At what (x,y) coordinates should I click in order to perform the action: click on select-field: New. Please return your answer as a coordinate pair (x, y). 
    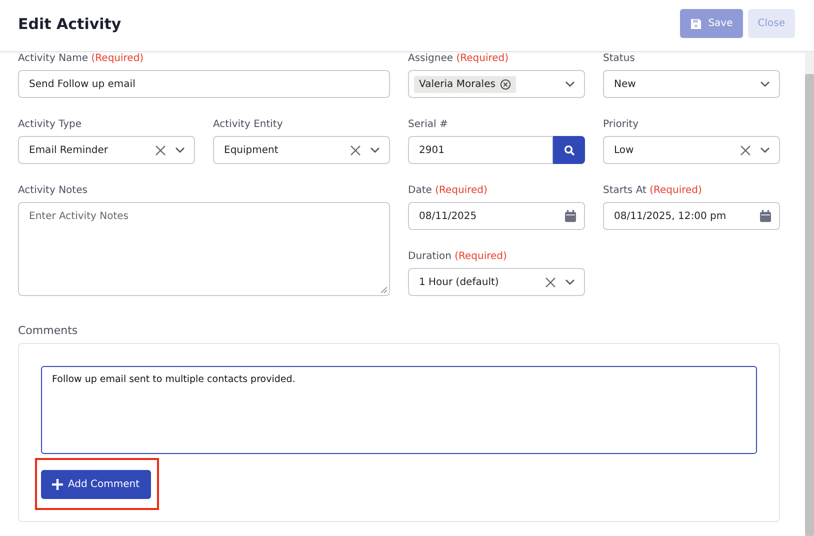
    Looking at the image, I should click on (691, 84).